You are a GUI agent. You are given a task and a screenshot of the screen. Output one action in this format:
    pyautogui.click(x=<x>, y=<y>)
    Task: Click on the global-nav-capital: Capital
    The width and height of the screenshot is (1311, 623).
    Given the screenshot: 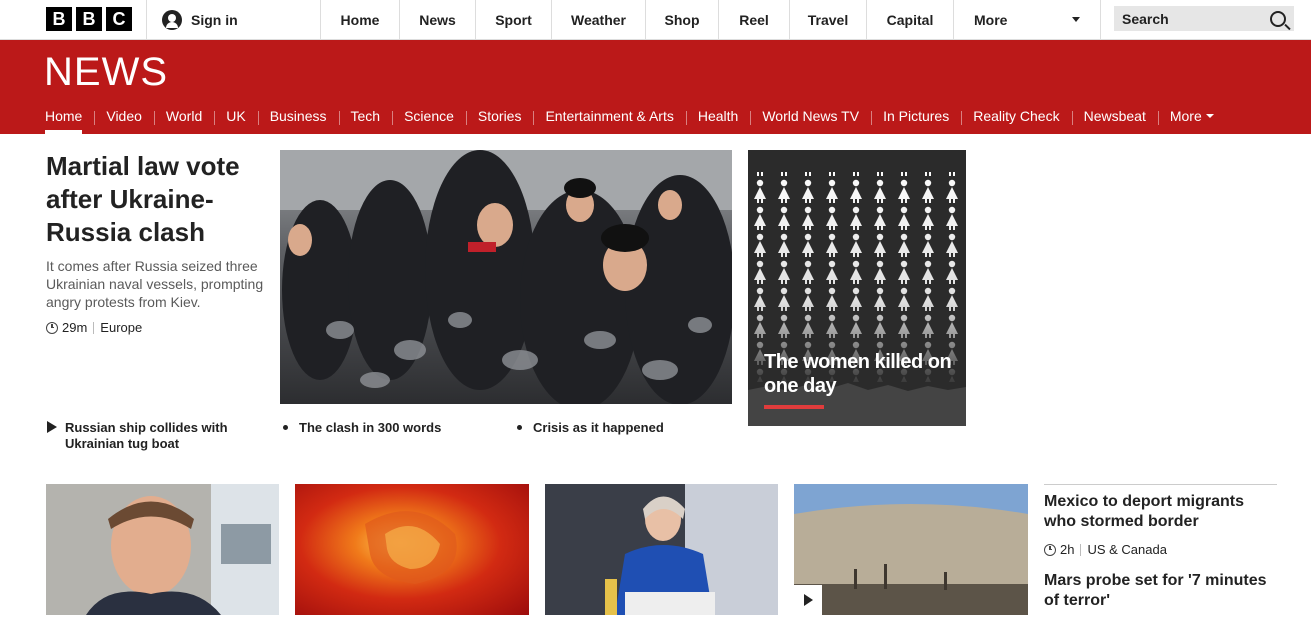 What is the action you would take?
    pyautogui.click(x=909, y=19)
    